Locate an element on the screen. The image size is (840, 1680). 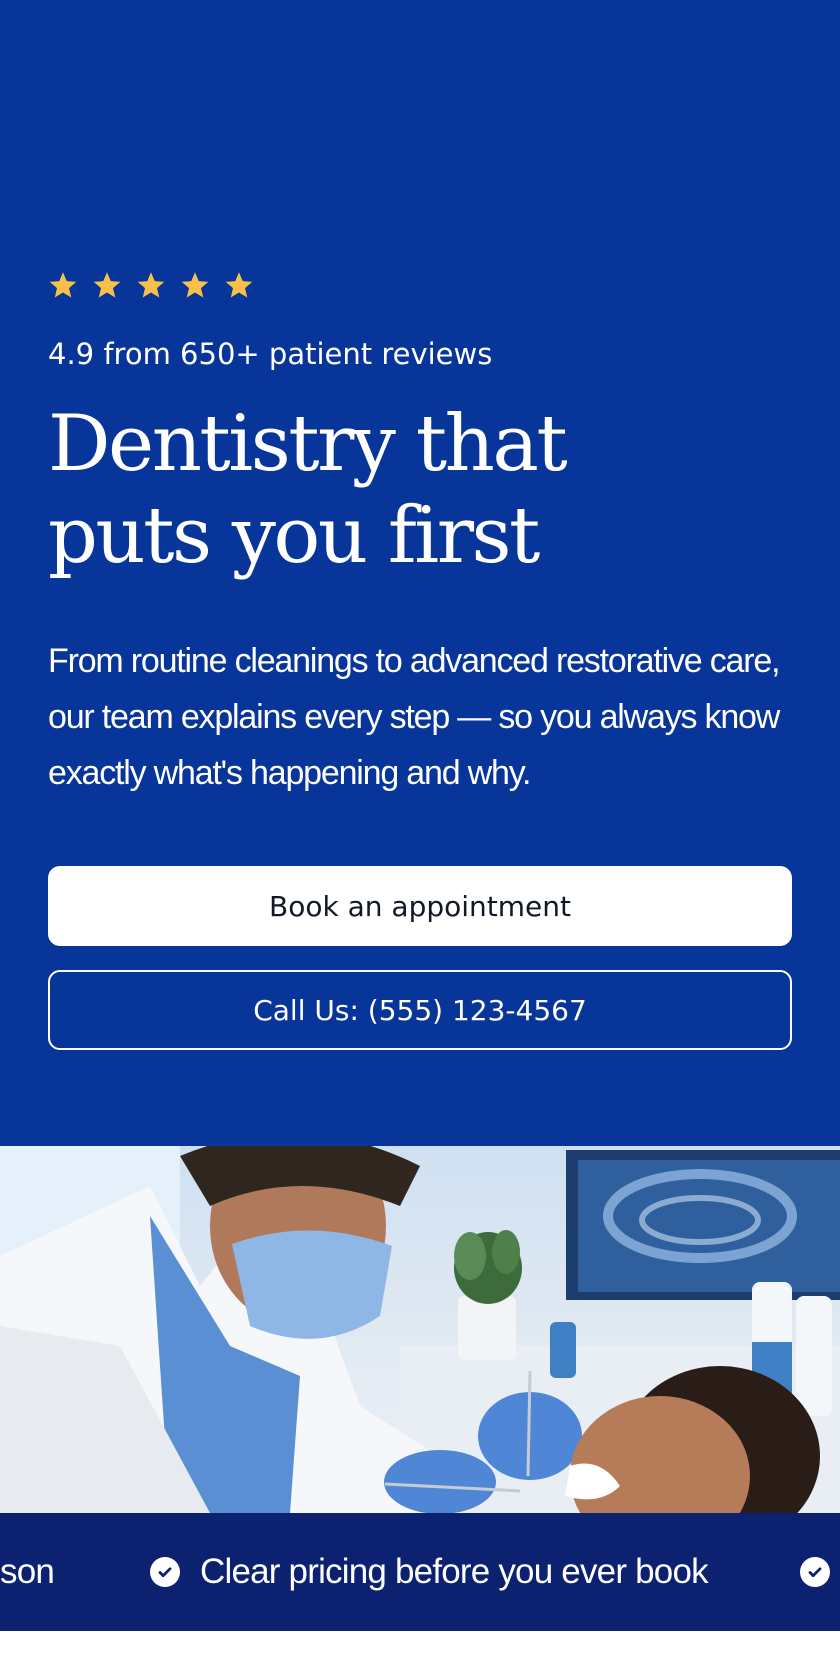
page-title: Dentistry that puts you first is located at coordinates (408, 490).